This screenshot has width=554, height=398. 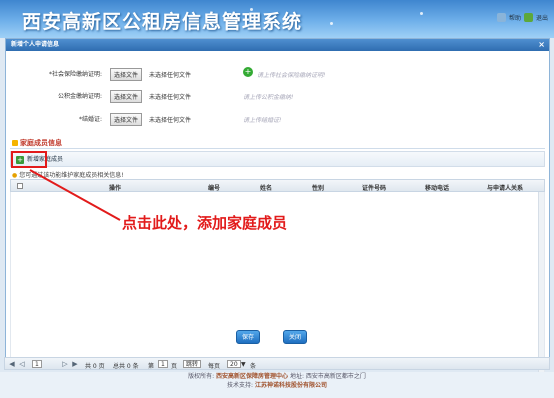 What do you see at coordinates (277, 143) in the screenshot?
I see `family-section-title: 家庭成员信息` at bounding box center [277, 143].